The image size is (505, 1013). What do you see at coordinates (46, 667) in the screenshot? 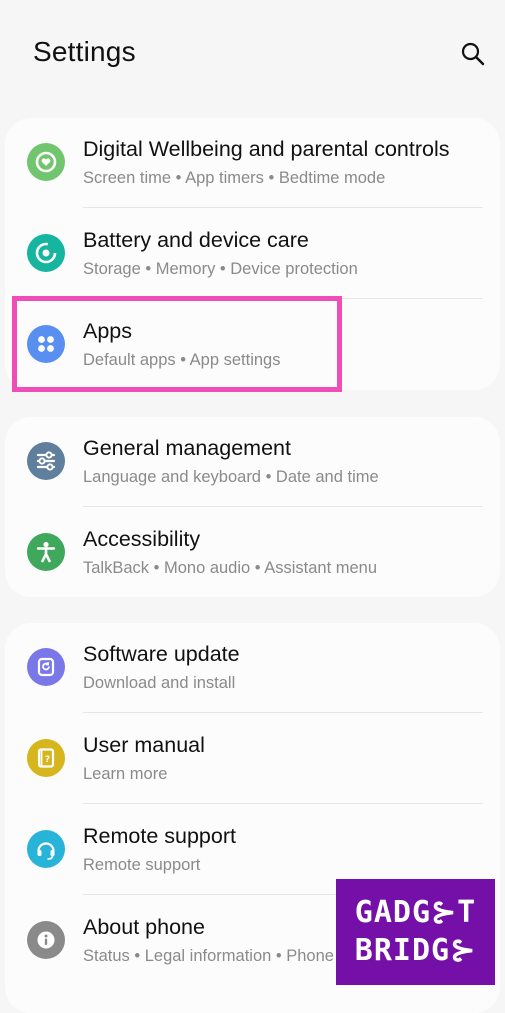
I see `software-update-icon` at bounding box center [46, 667].